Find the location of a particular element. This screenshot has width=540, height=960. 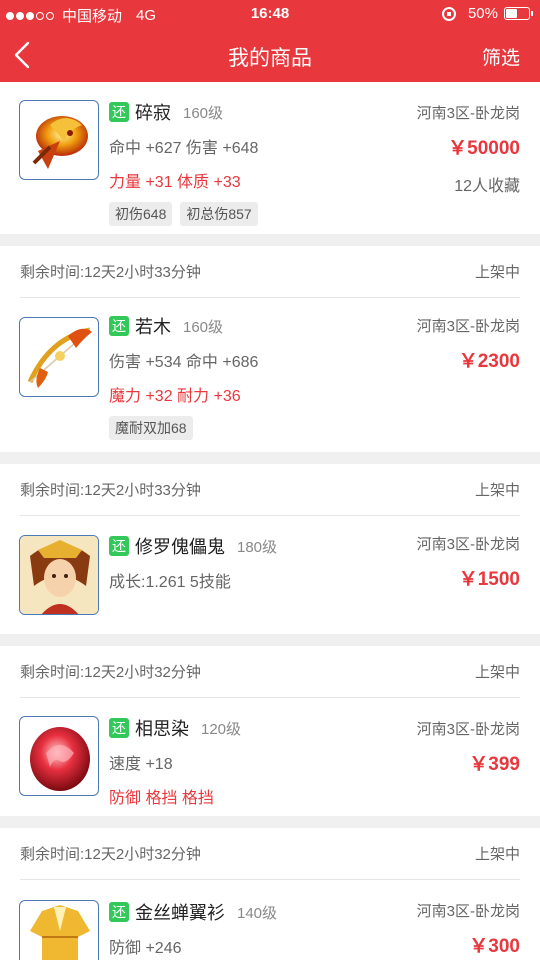

item-info: 还 金丝蝉翼衫 140级 防御 +246 is located at coordinates (193, 929).